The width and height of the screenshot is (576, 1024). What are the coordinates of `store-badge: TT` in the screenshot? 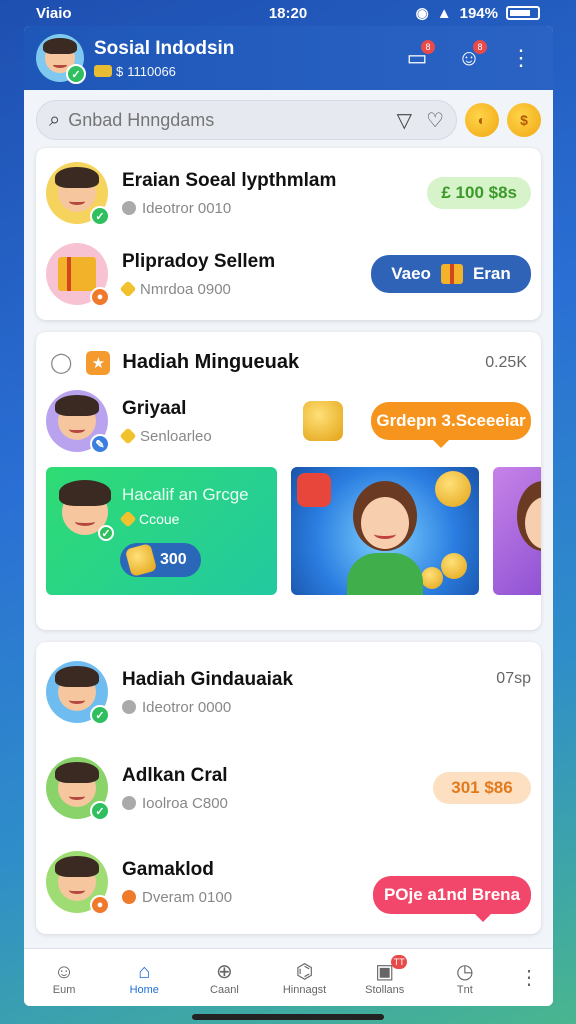 It's located at (399, 962).